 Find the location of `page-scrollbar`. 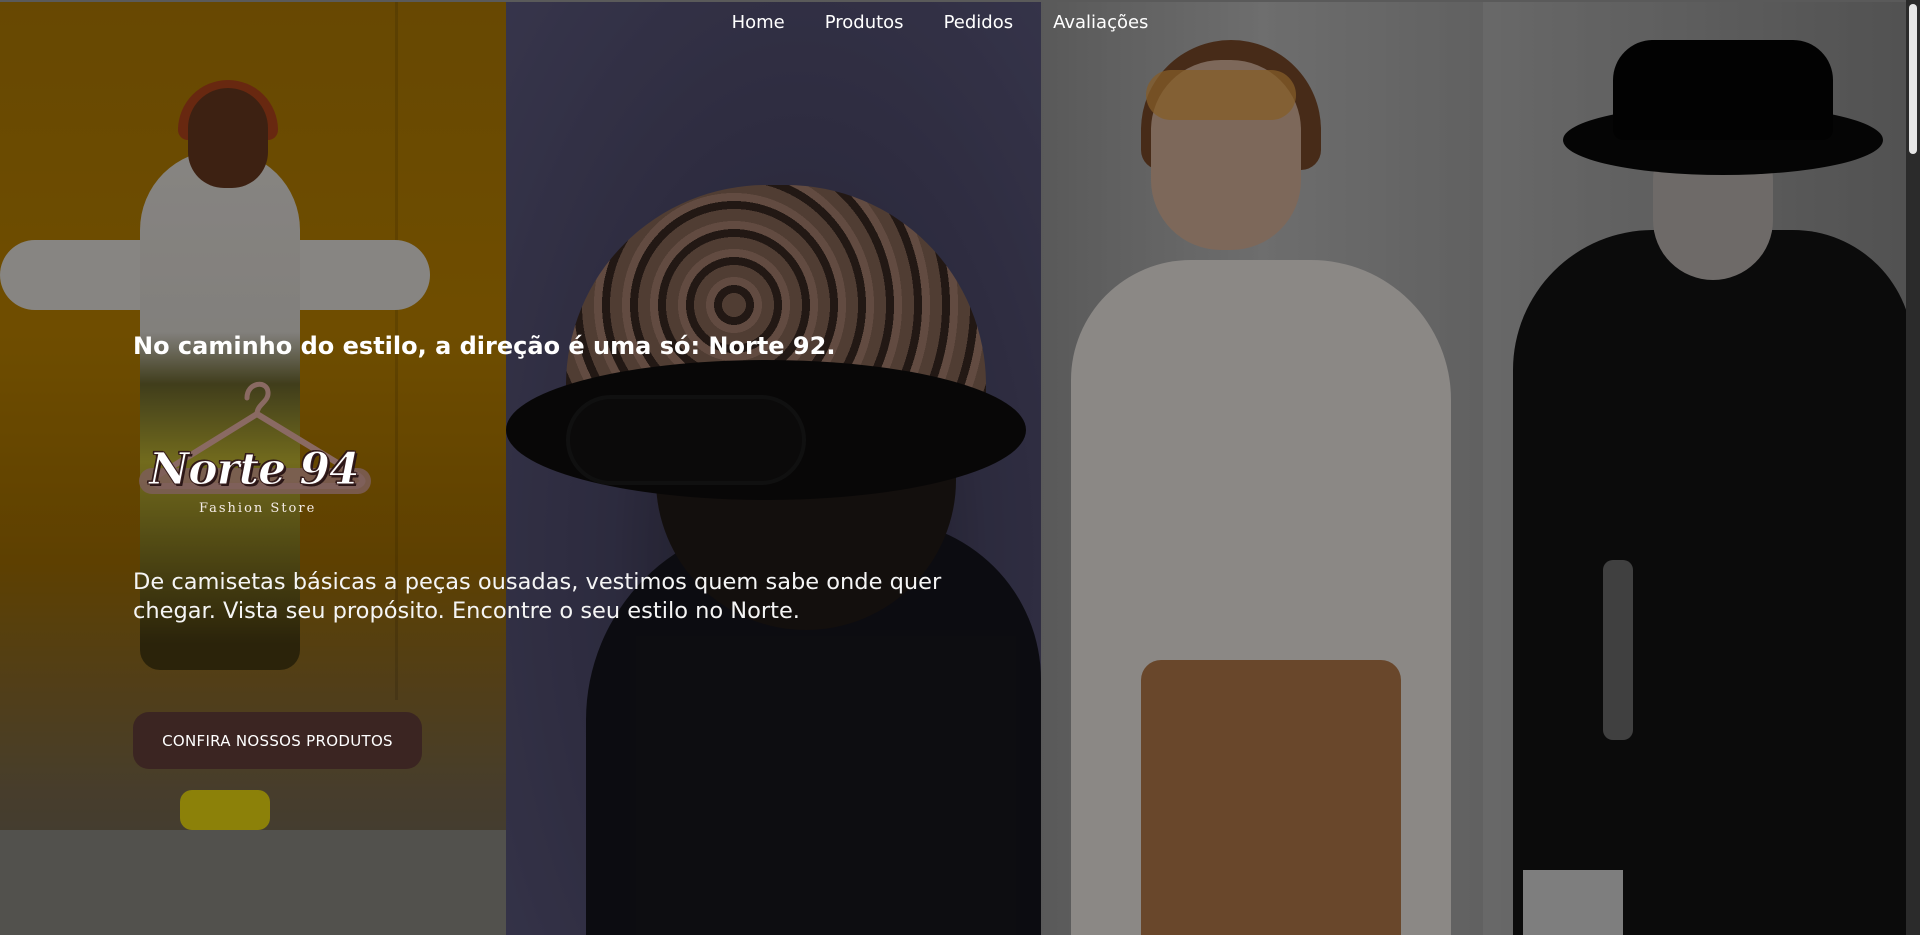

page-scrollbar is located at coordinates (1913, 467).